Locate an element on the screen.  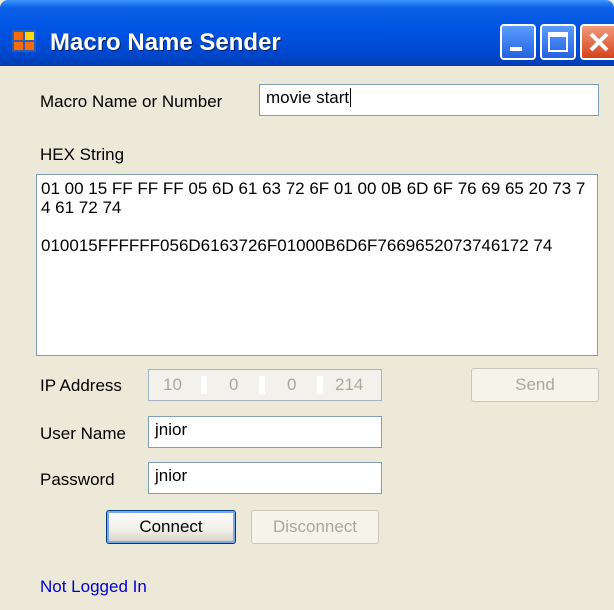
maximize-button is located at coordinates (558, 42).